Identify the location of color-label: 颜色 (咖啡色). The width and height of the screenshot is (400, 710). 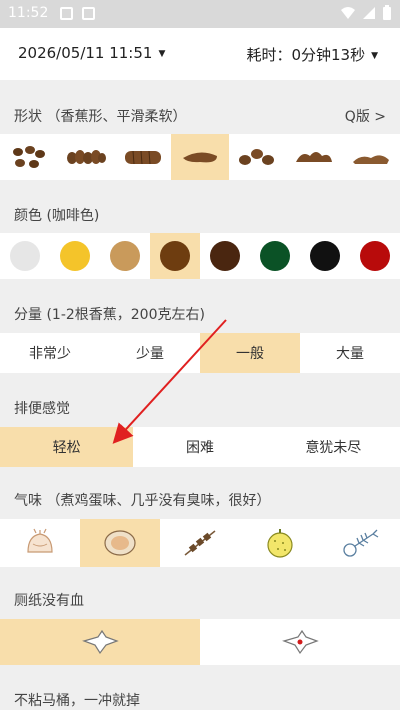
(57, 216).